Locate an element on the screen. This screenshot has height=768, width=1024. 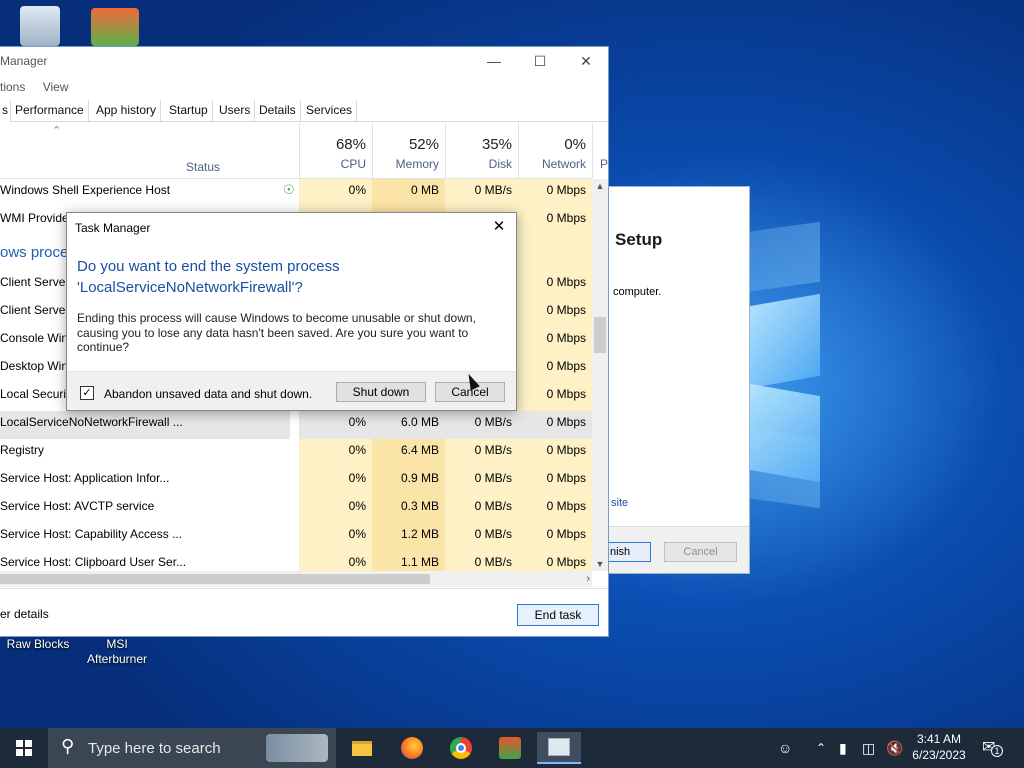
scroll-right-icon: › is located at coordinates (588, 579).